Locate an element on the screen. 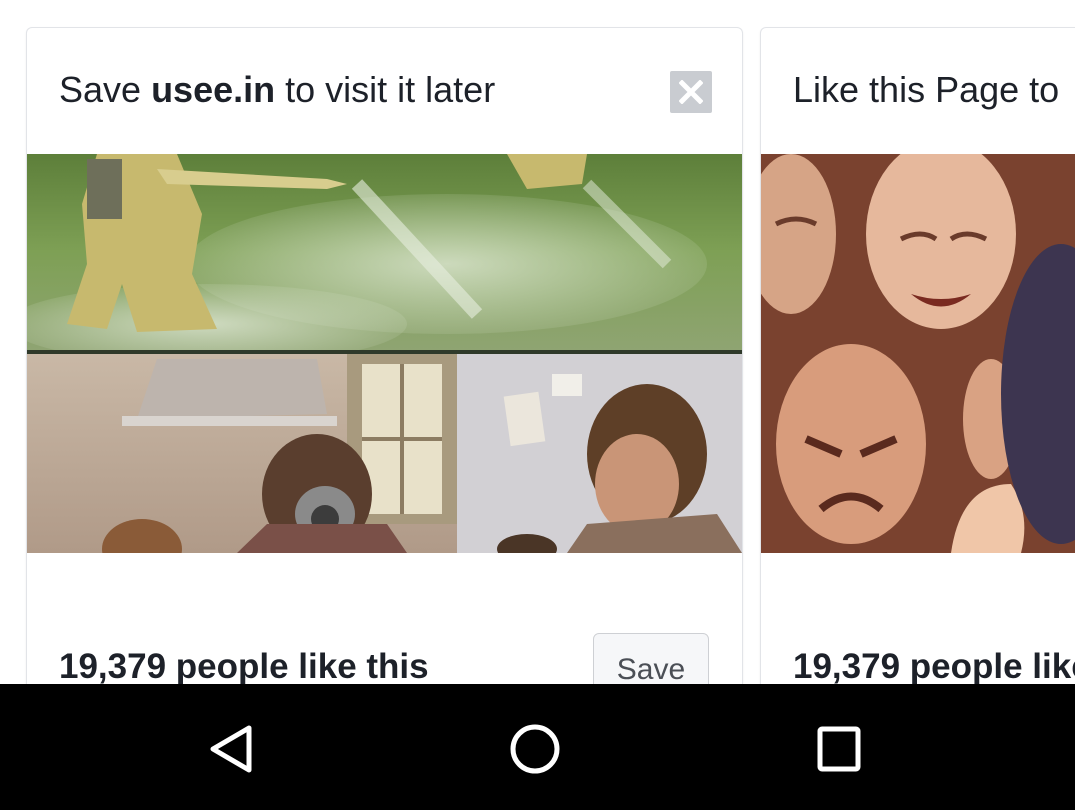 The image size is (1075, 810). back-button is located at coordinates (232, 749).